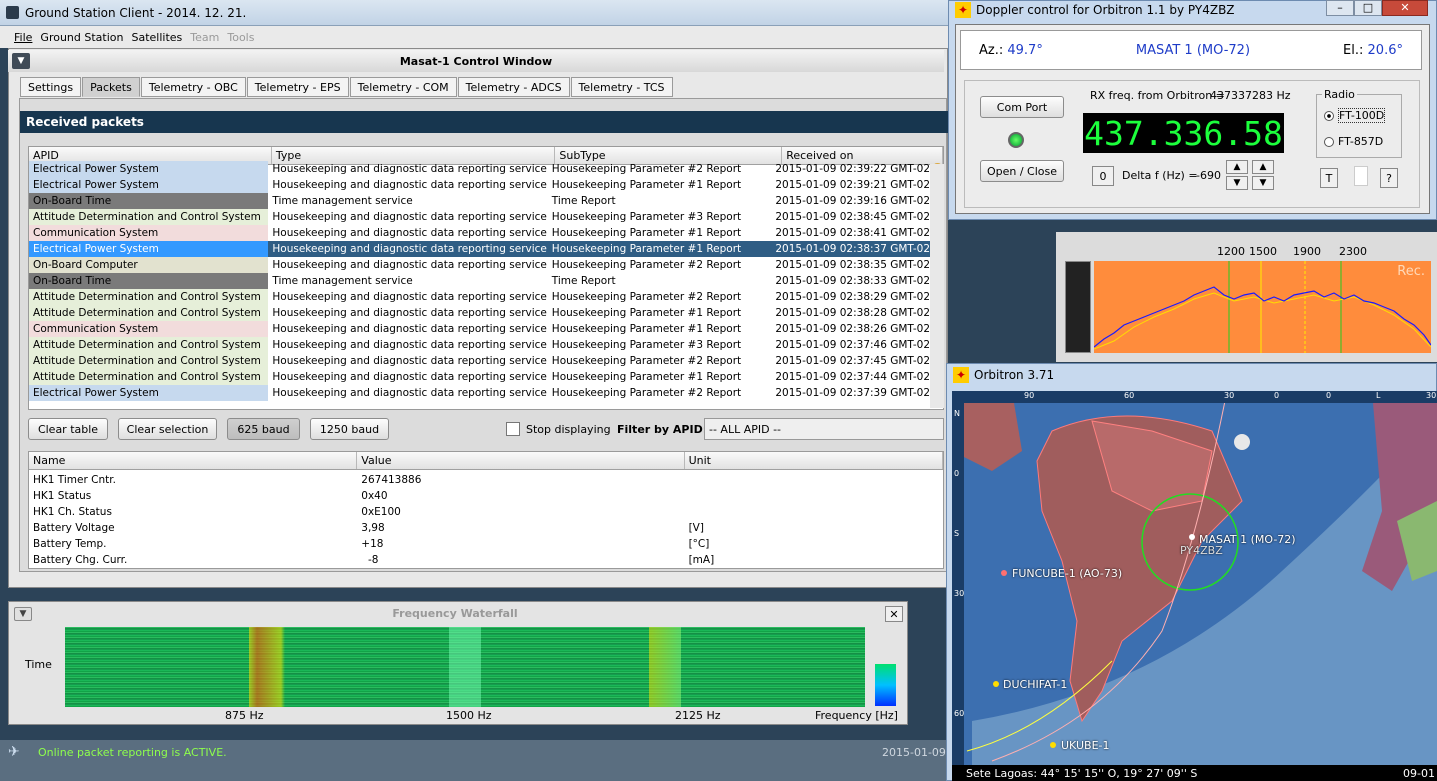 The height and width of the screenshot is (781, 1437). What do you see at coordinates (1103, 176) in the screenshot?
I see `zero-button: 0` at bounding box center [1103, 176].